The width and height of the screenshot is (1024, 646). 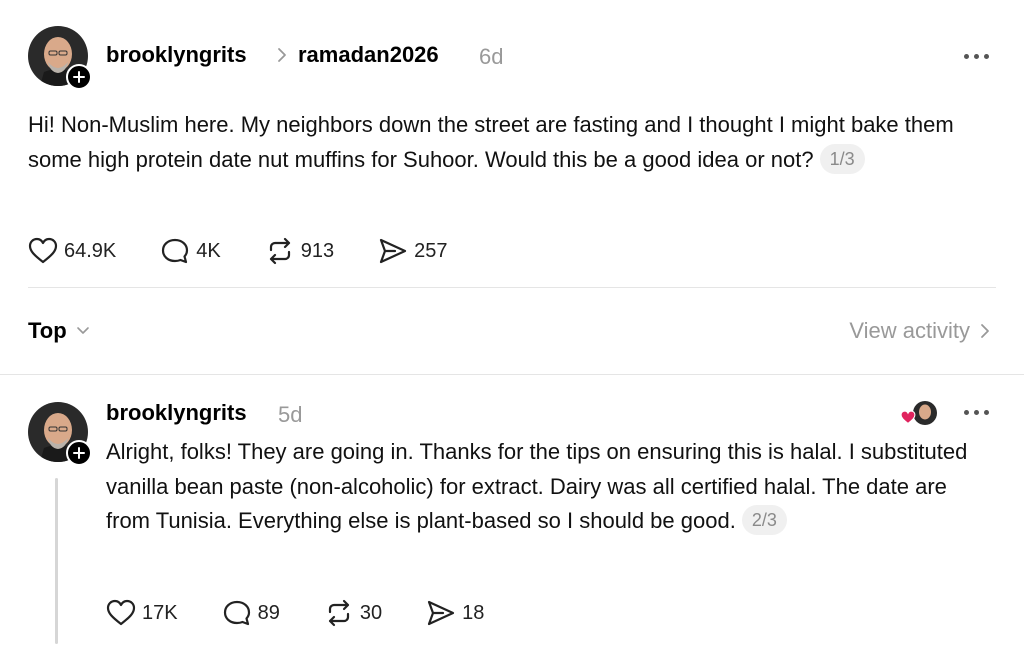 I want to click on view-activity-link: View activity, so click(x=920, y=331).